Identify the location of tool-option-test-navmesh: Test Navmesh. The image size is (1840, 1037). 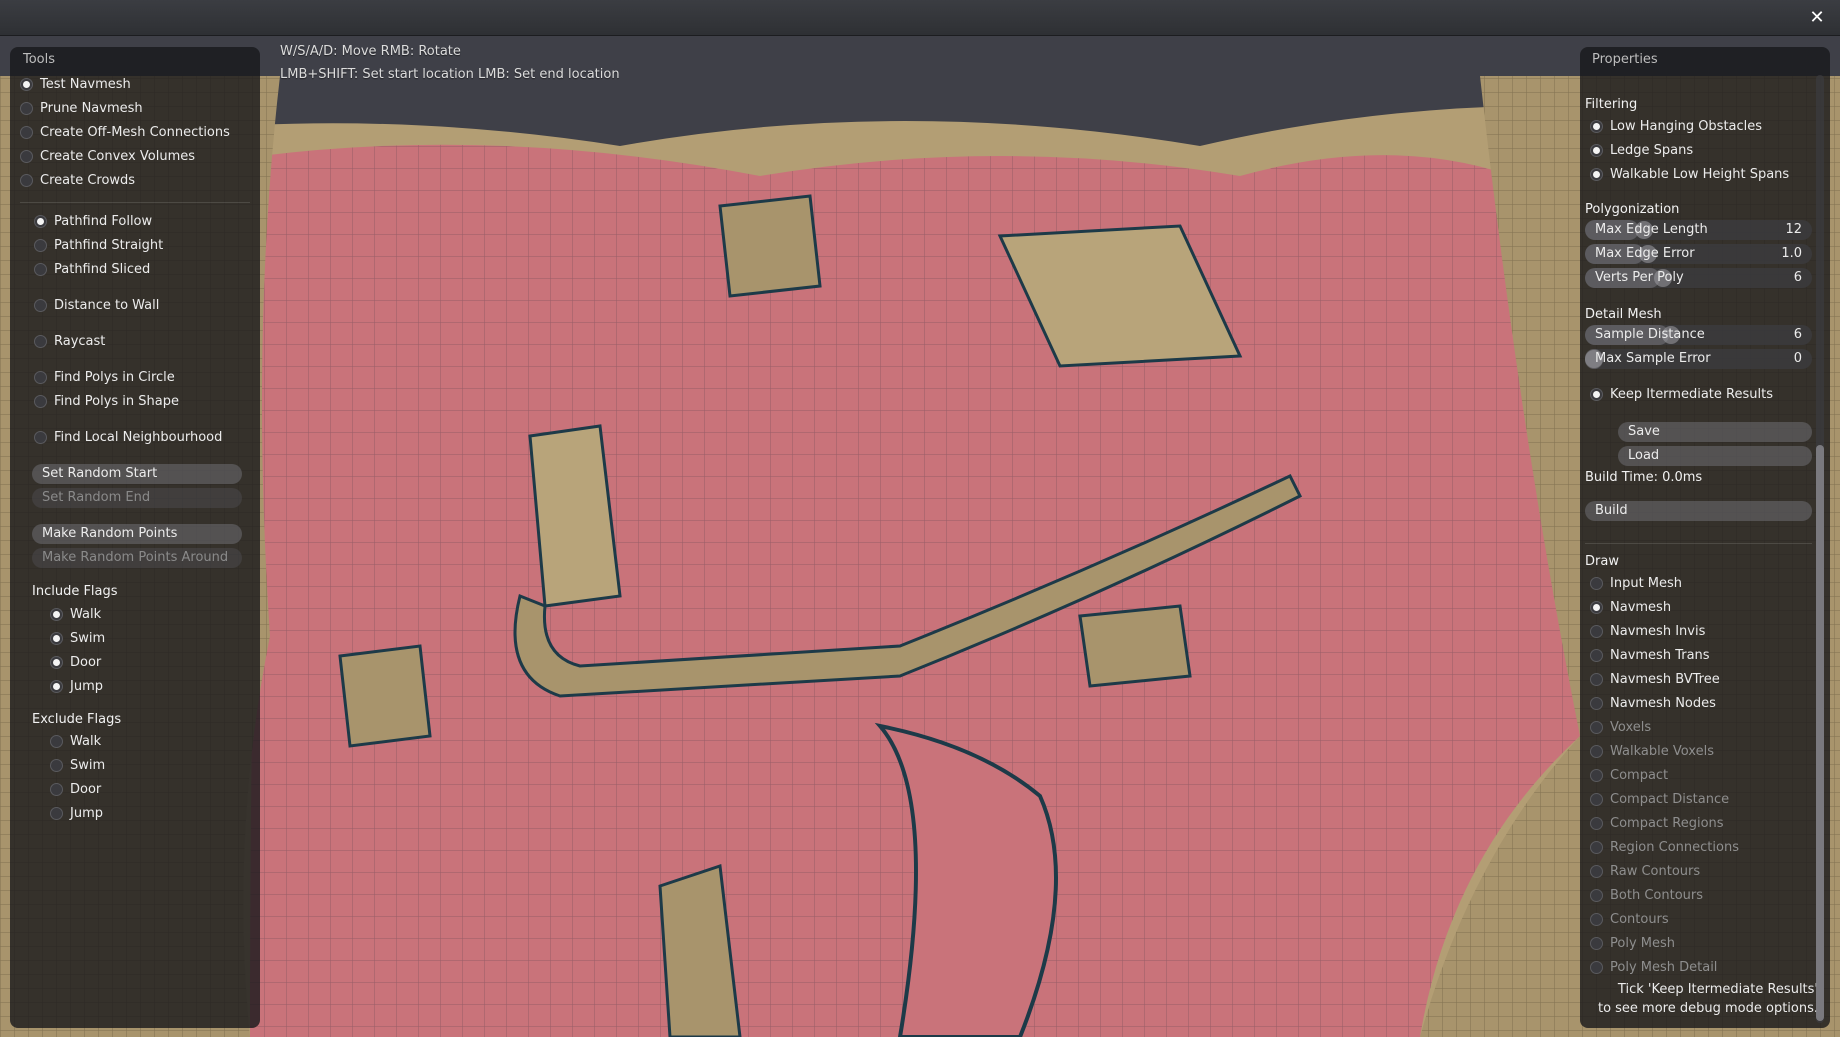
(75, 84).